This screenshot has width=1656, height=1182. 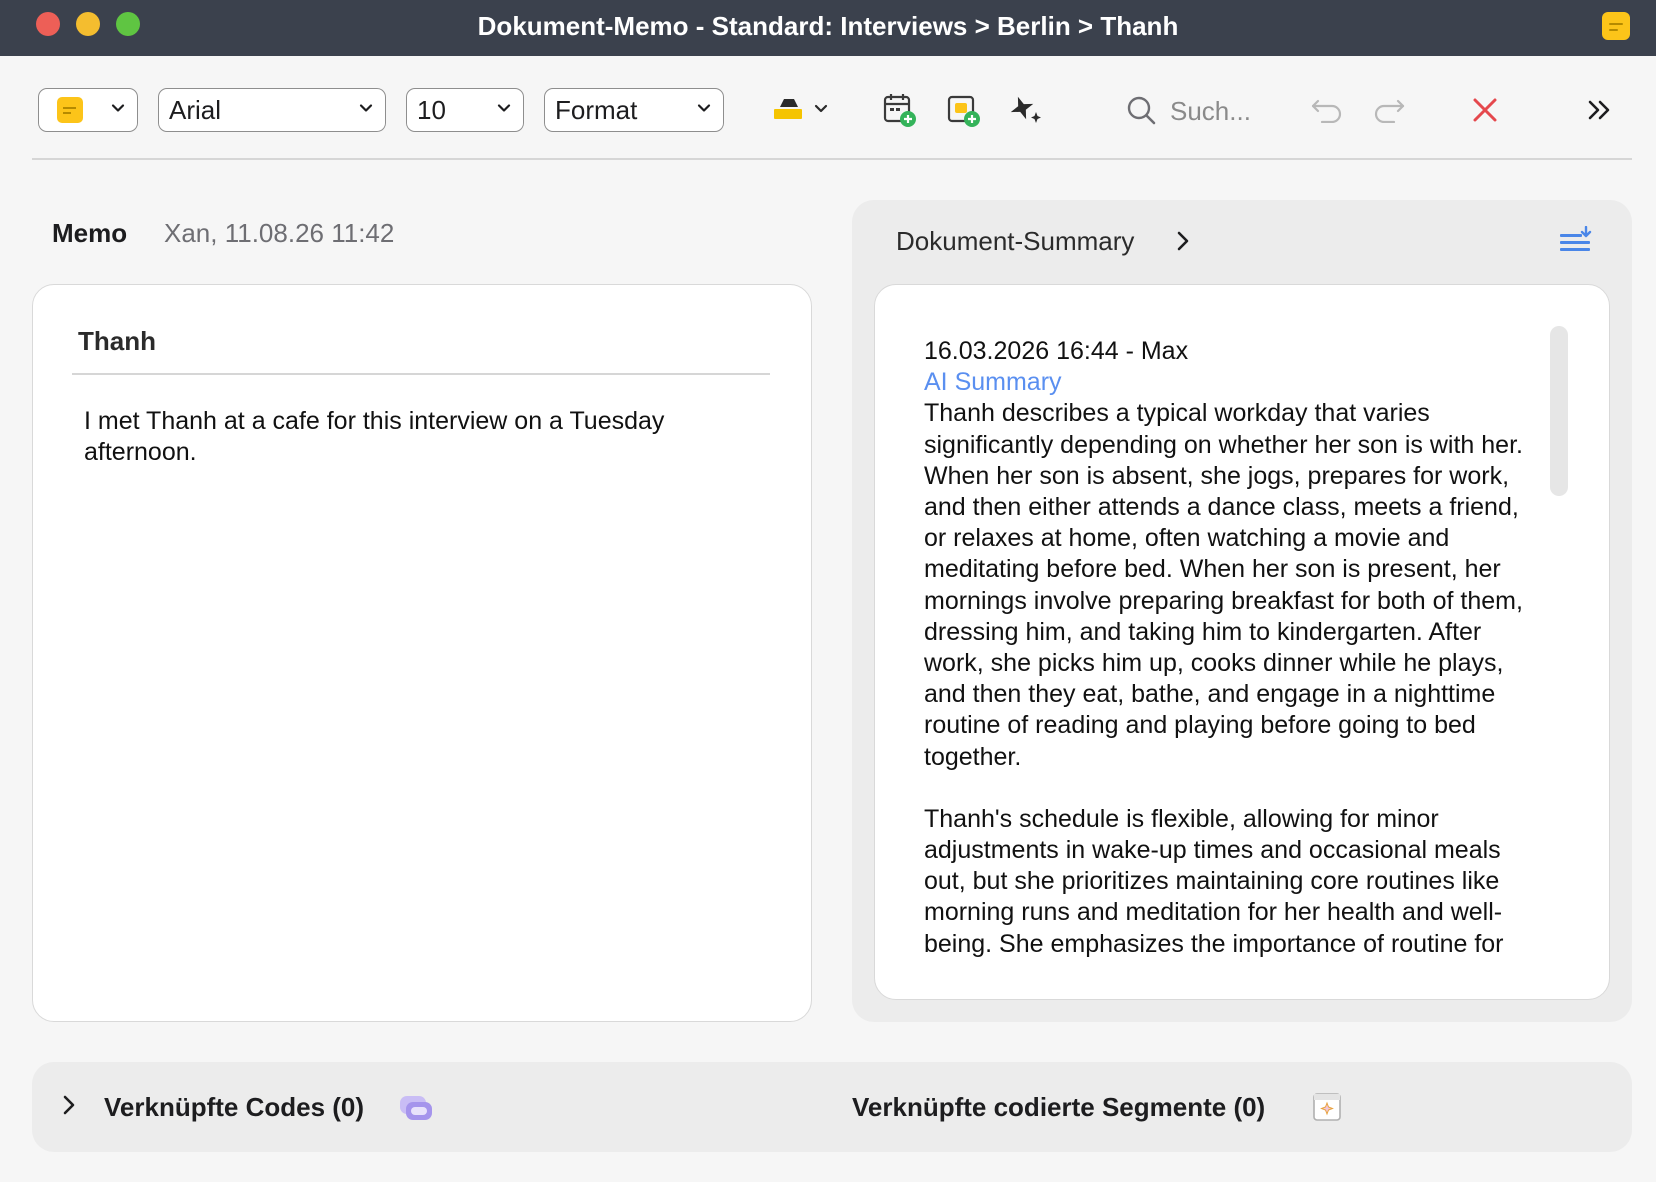 I want to click on insert-memo-link-button, so click(x=964, y=110).